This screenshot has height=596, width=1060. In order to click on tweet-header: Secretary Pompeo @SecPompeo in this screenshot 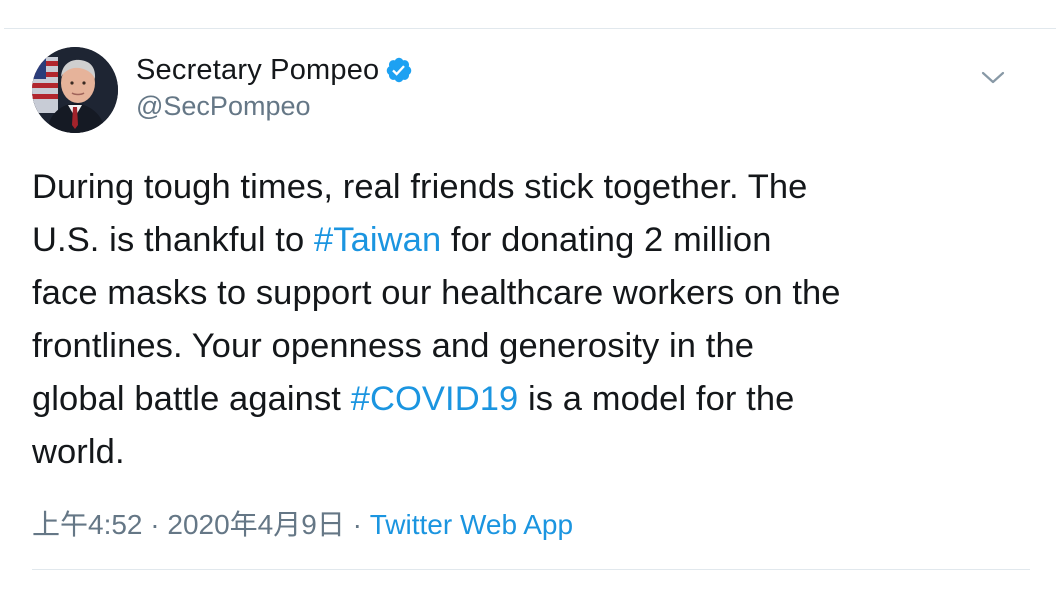, I will do `click(532, 92)`.